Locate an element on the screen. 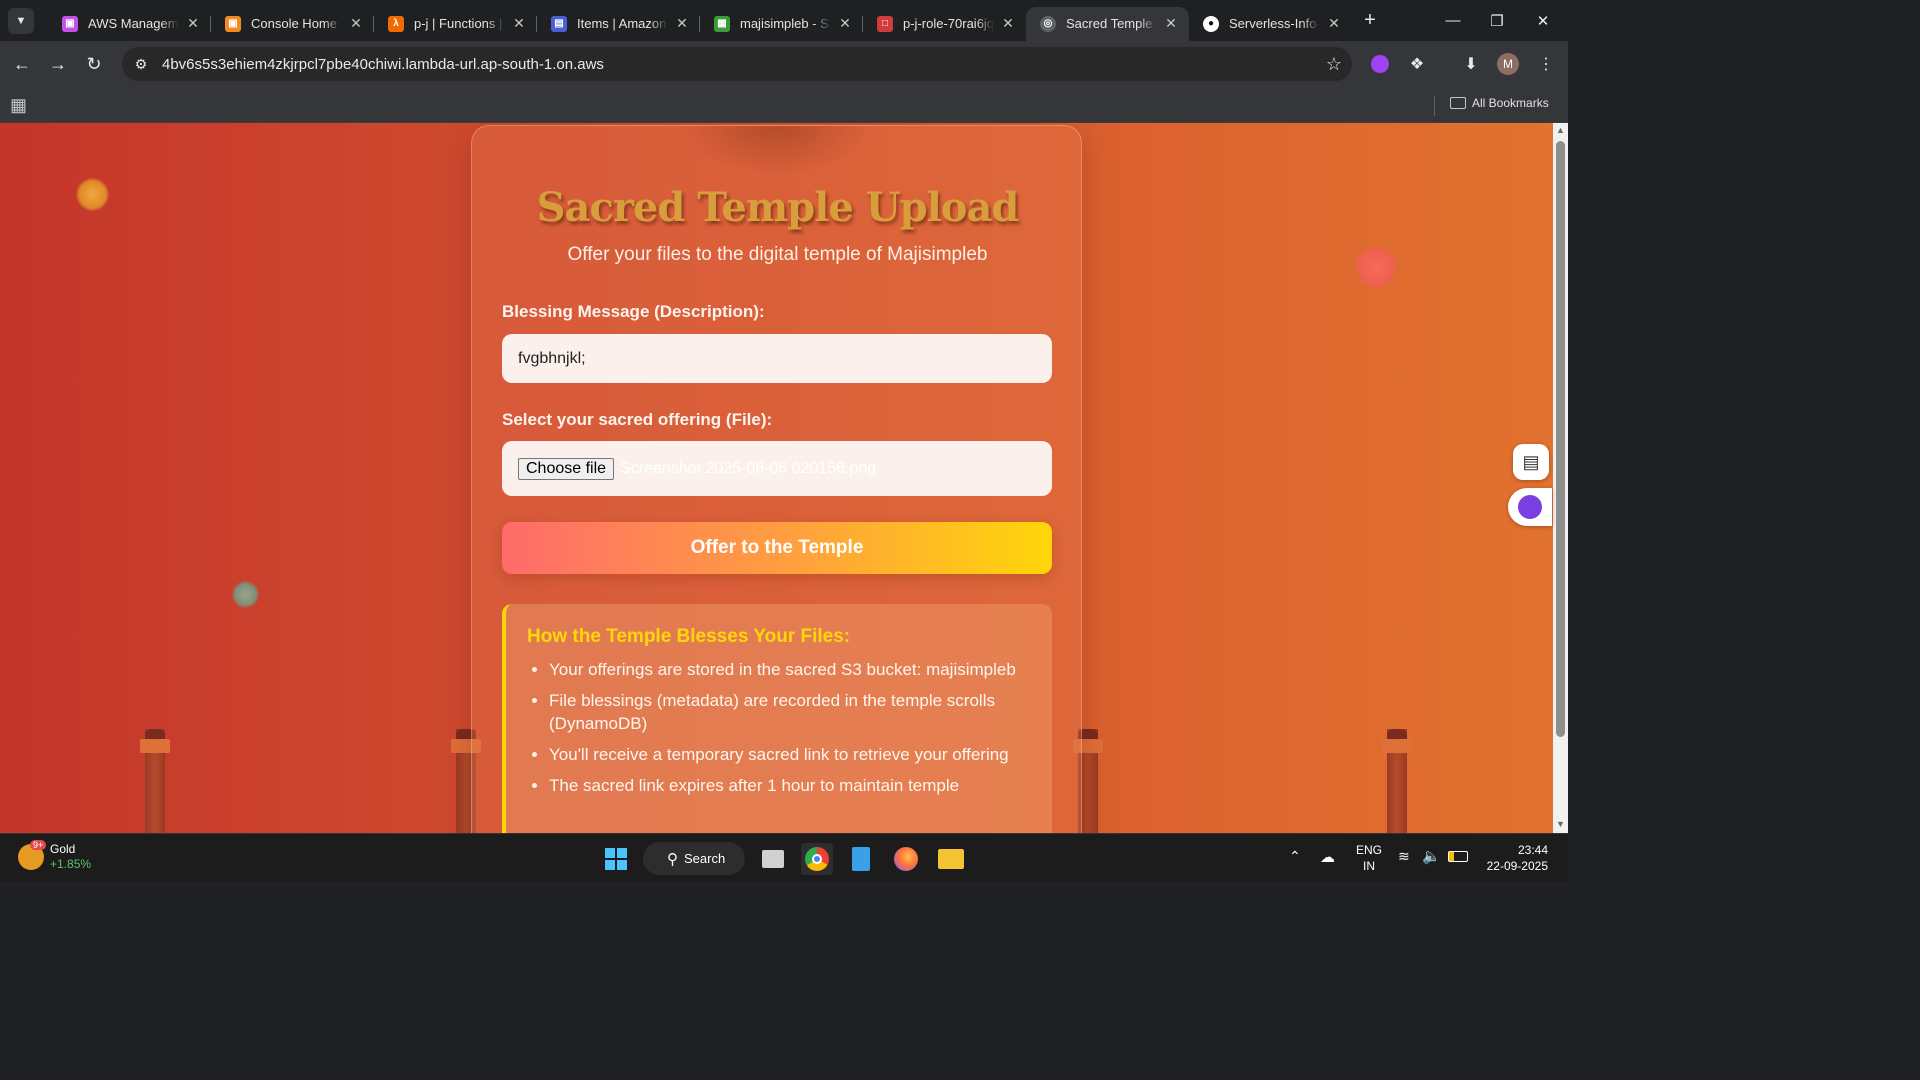 The image size is (1920, 1080). new-tab-button: + is located at coordinates (1370, 21).